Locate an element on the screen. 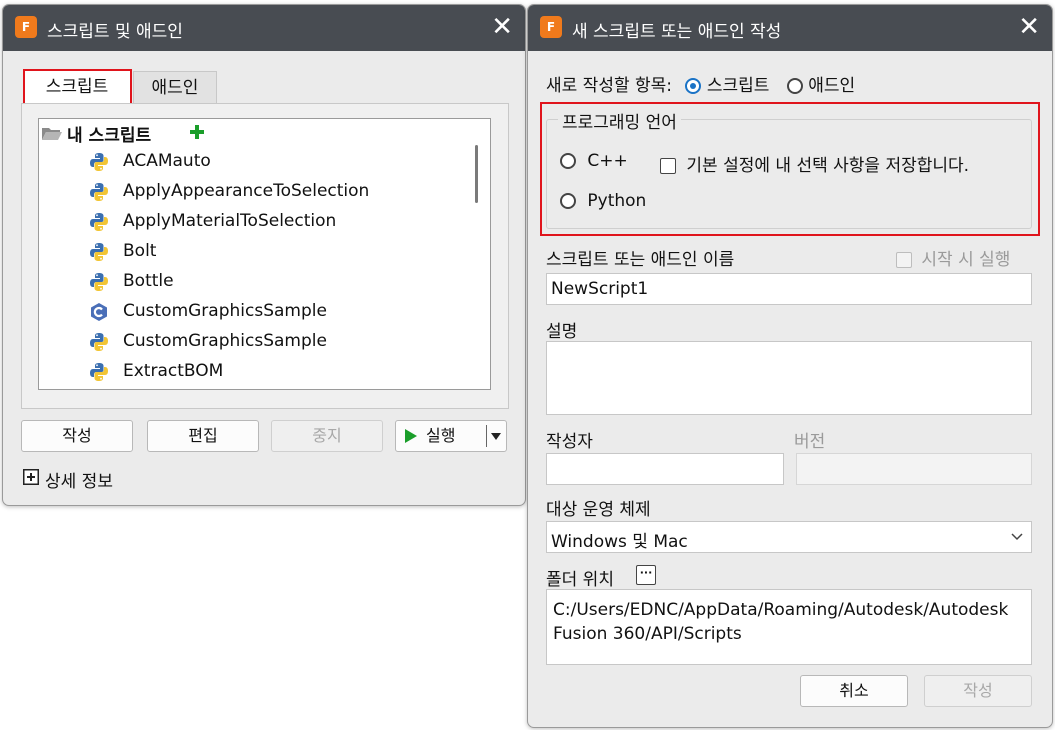 This screenshot has width=1055, height=730. name-label: 스크립트 또는 애드인 이름 is located at coordinates (640, 260).